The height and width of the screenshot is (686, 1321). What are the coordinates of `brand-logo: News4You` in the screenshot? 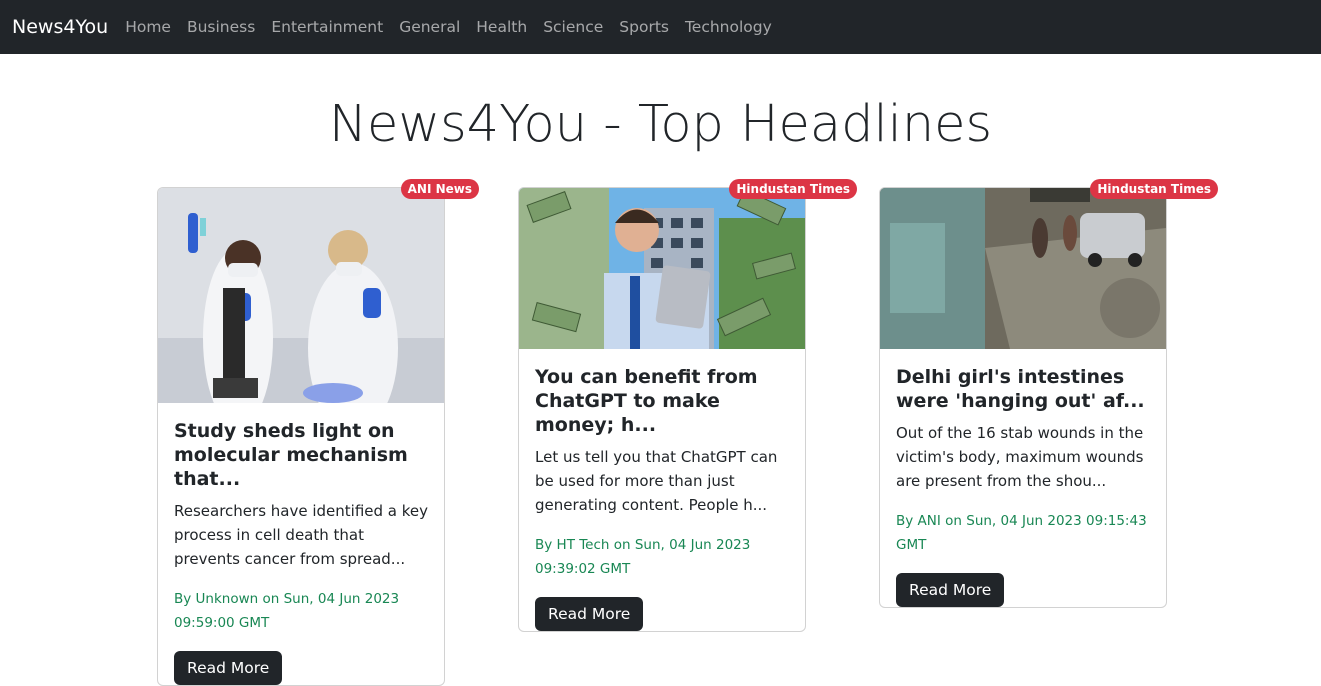 It's located at (60, 27).